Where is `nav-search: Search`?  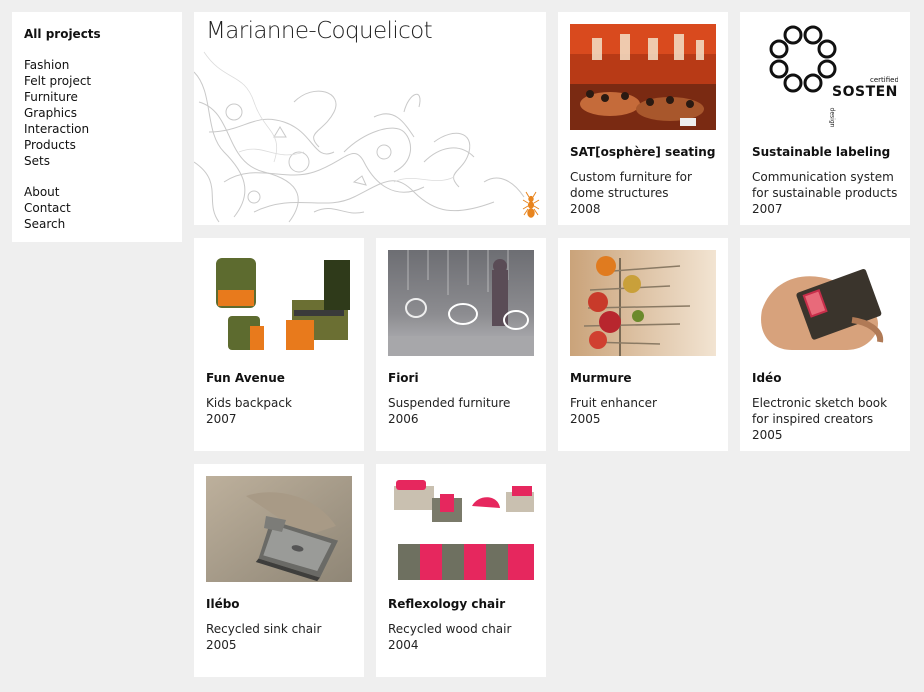 nav-search: Search is located at coordinates (62, 224).